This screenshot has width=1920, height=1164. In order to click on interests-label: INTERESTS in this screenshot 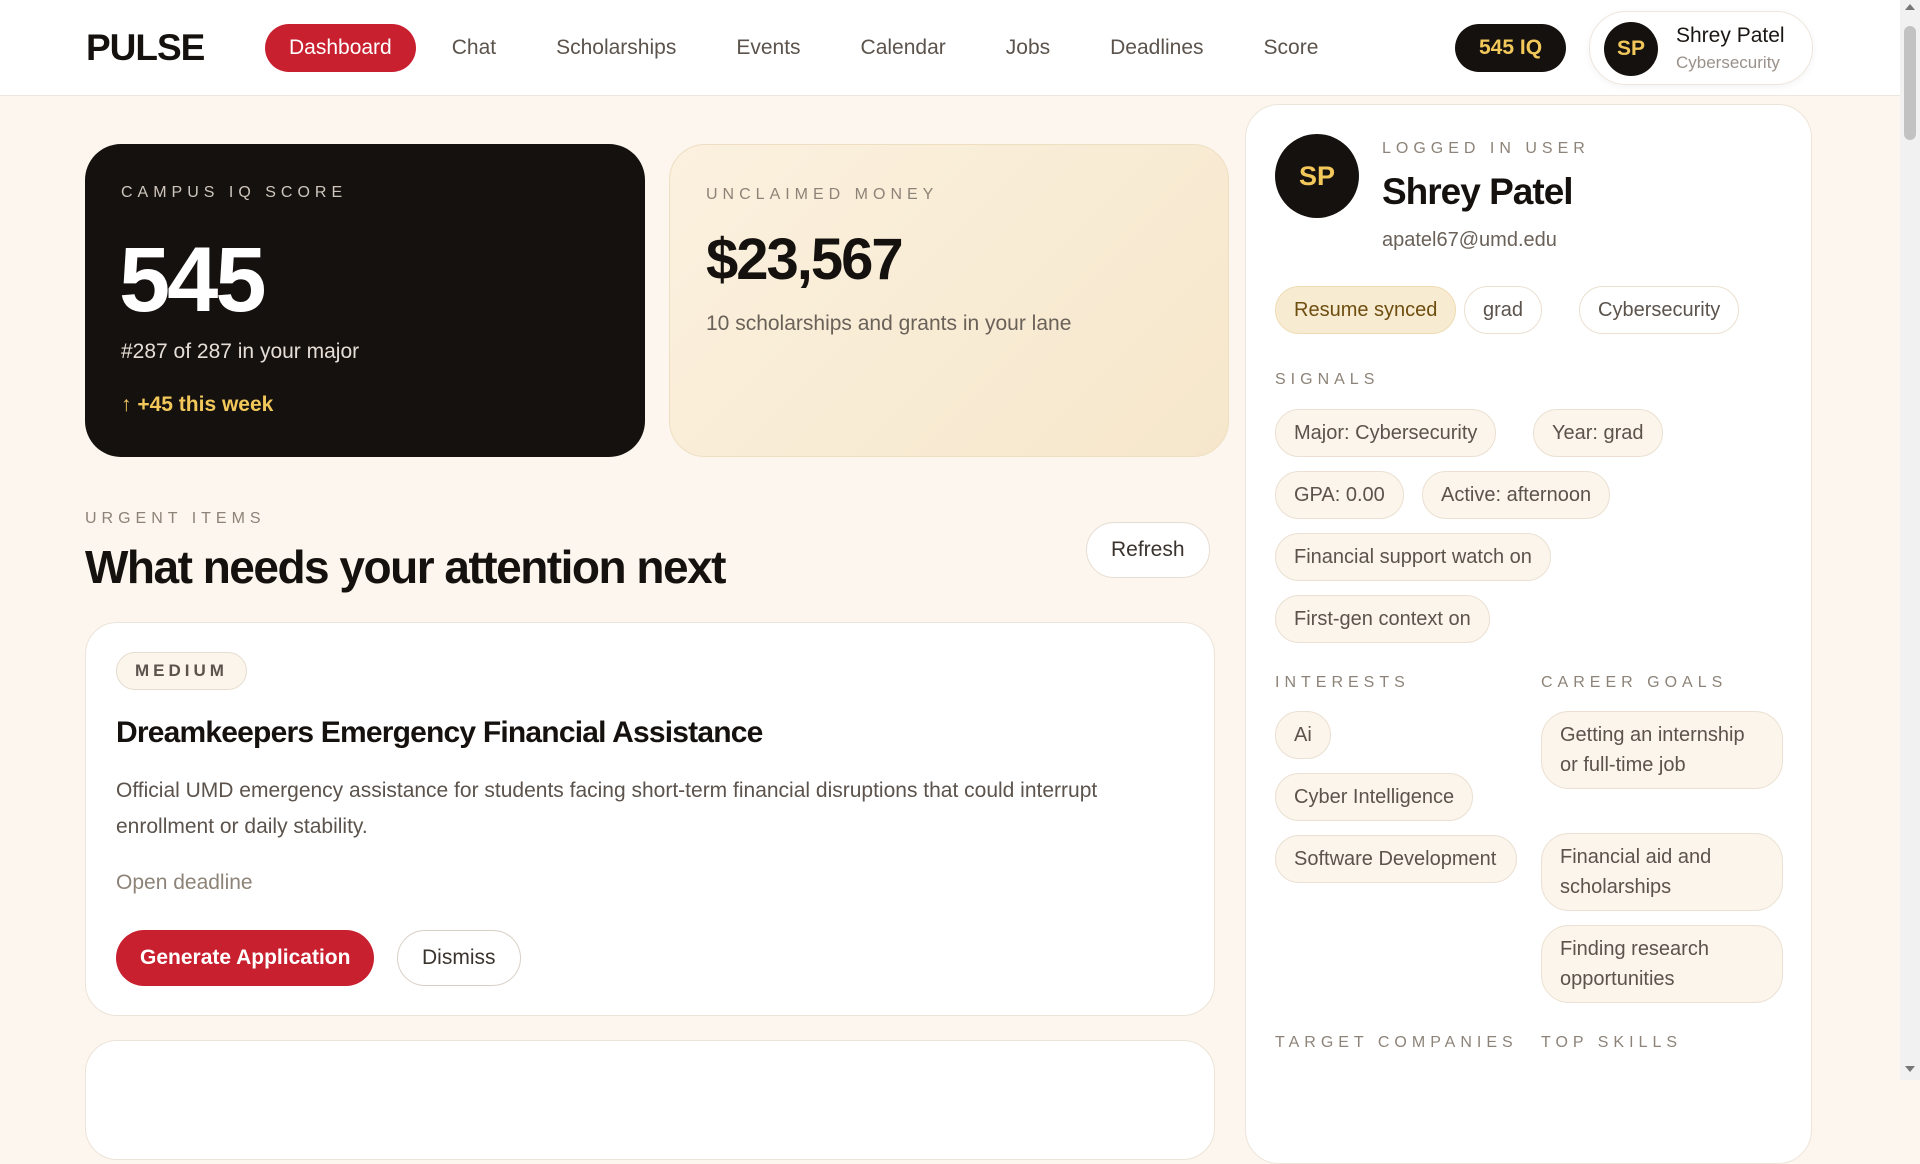, I will do `click(1342, 682)`.